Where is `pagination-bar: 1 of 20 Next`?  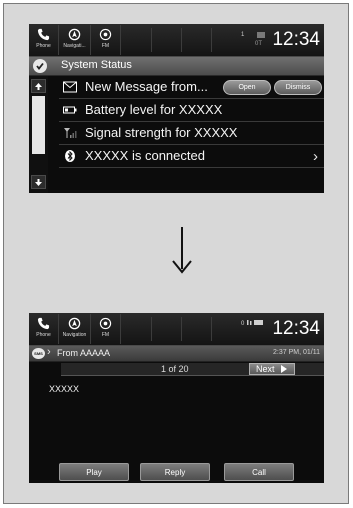 pagination-bar: 1 of 20 Next is located at coordinates (192, 369).